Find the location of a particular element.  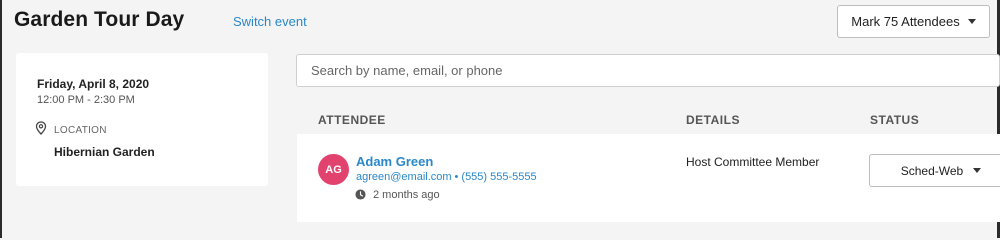

attendee-details: Host Committee Member is located at coordinates (753, 162).